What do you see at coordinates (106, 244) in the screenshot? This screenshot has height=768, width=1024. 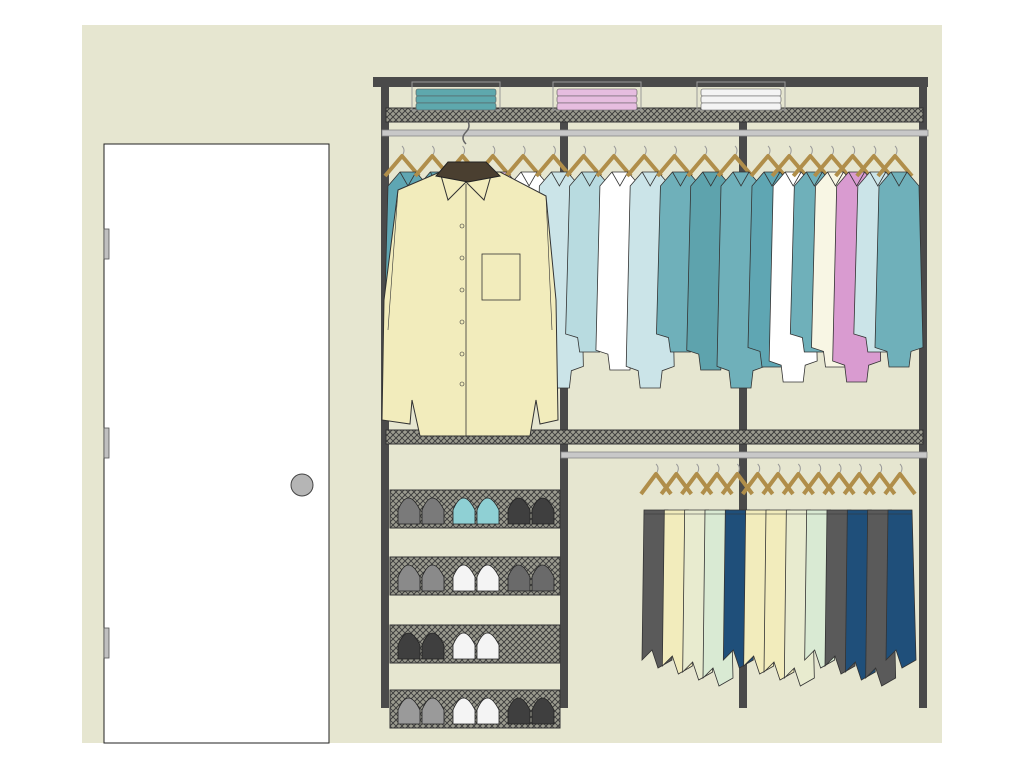 I see `door-hinge-top` at bounding box center [106, 244].